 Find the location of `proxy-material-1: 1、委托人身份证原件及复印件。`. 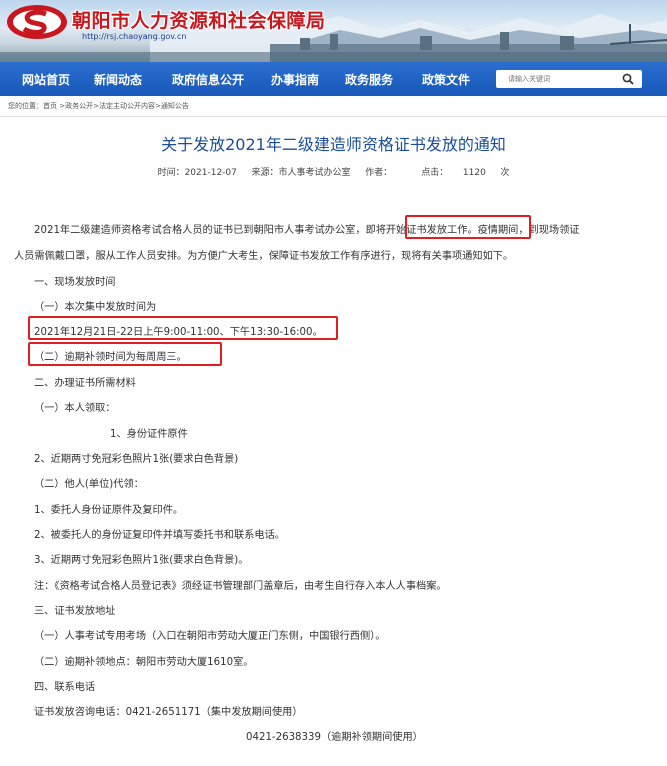

proxy-material-1: 1、委托人身份证原件及复印件。 is located at coordinates (109, 510).